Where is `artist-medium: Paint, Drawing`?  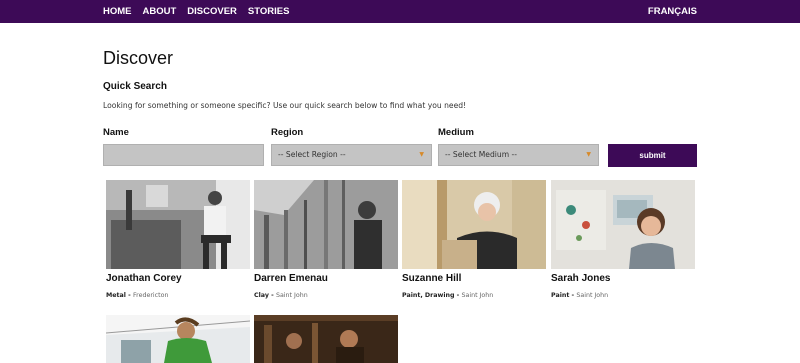 artist-medium: Paint, Drawing is located at coordinates (428, 295).